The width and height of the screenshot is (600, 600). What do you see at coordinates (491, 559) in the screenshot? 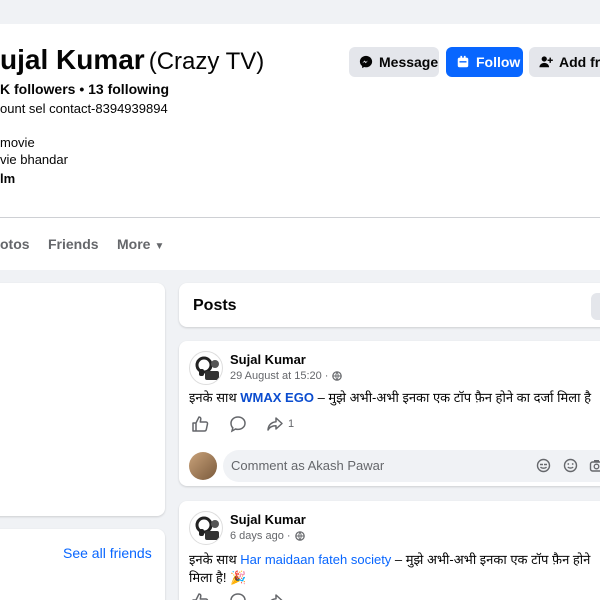
I see `post-text-suffix: – मुझे अभी-अभी इनका एक टॉप फ़ैन होने` at bounding box center [491, 559].